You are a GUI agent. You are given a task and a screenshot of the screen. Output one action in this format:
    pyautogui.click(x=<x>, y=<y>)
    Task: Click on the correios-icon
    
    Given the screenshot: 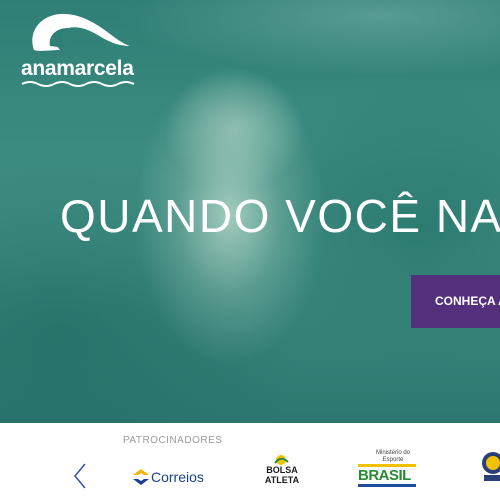 What is the action you would take?
    pyautogui.click(x=141, y=477)
    